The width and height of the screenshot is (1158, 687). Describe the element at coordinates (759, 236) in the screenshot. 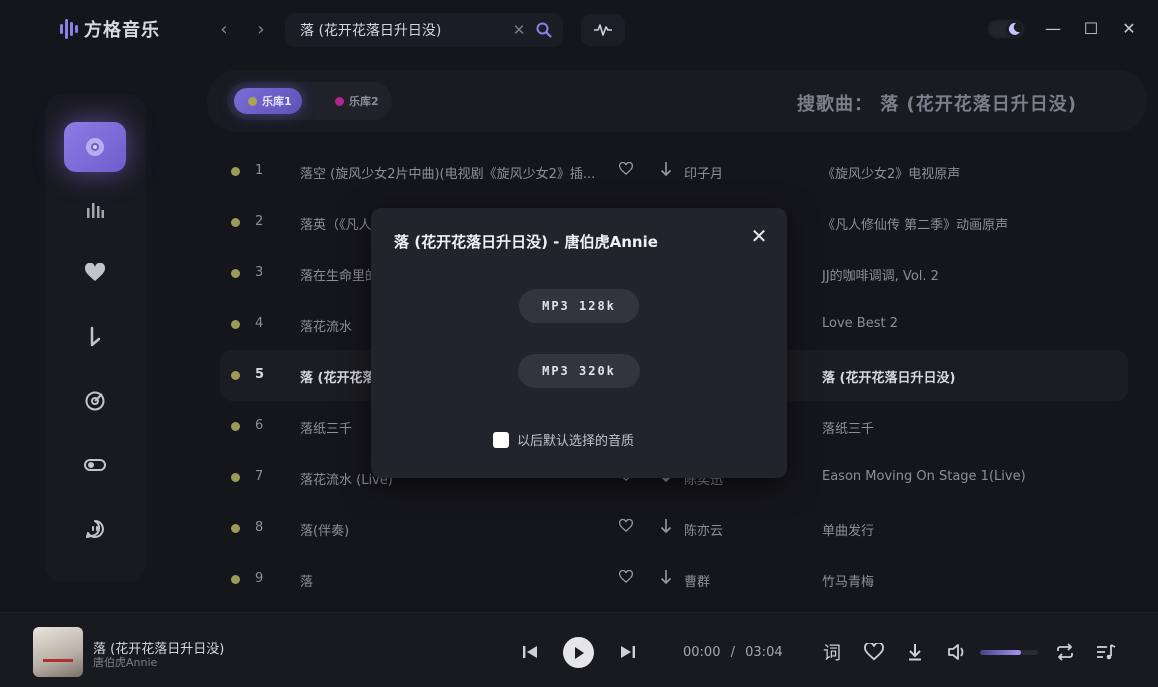

I see `close-icon: ✕` at that location.